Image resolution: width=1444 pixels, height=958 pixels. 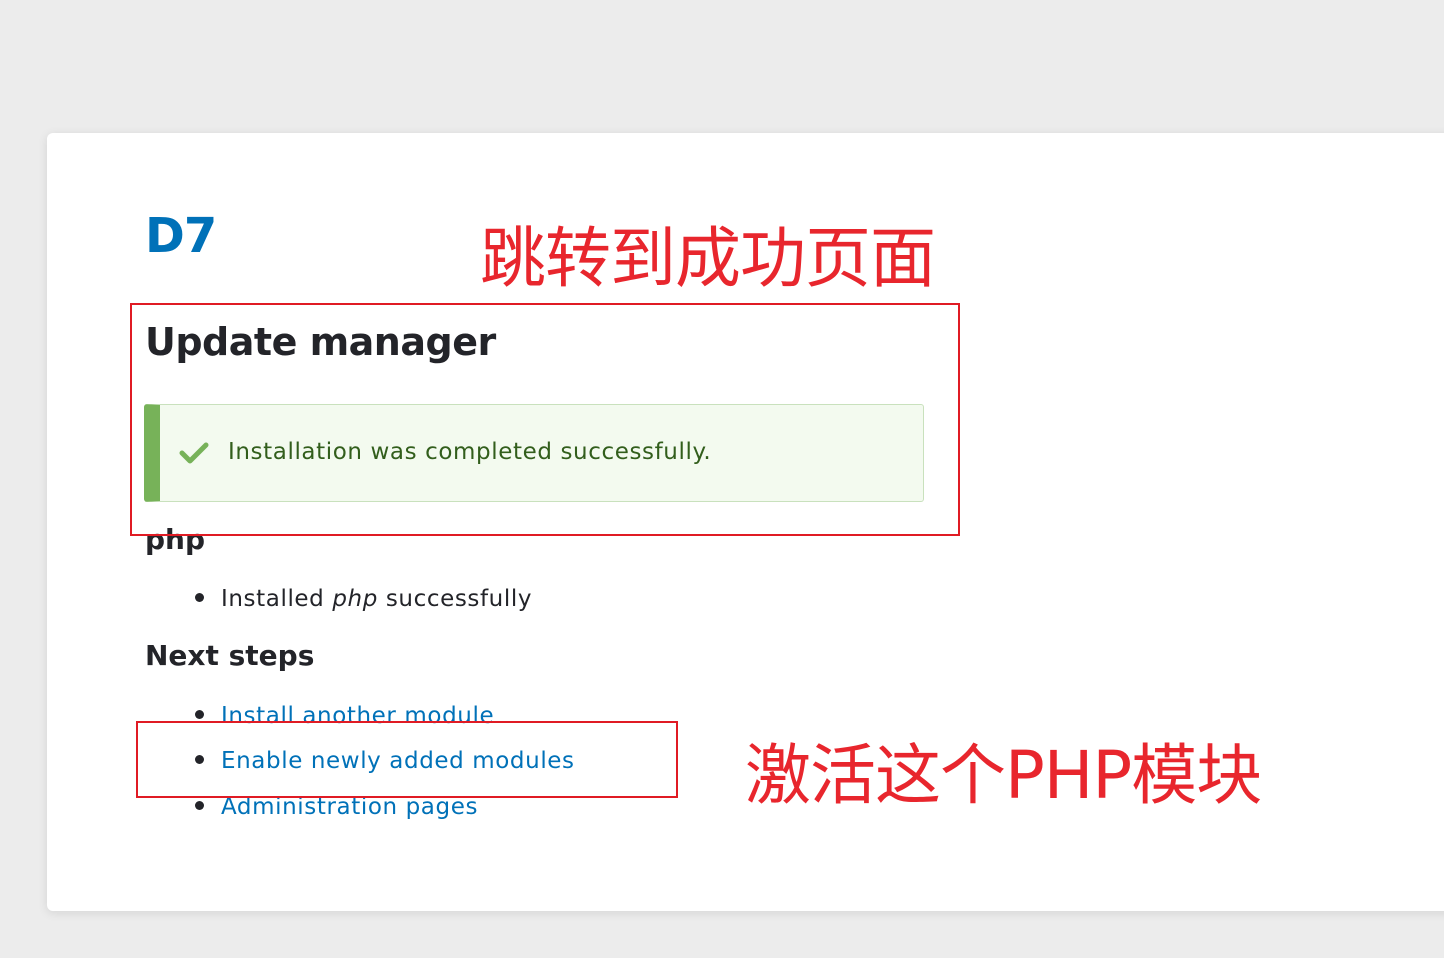 What do you see at coordinates (355, 599) in the screenshot?
I see `result-module-name: php` at bounding box center [355, 599].